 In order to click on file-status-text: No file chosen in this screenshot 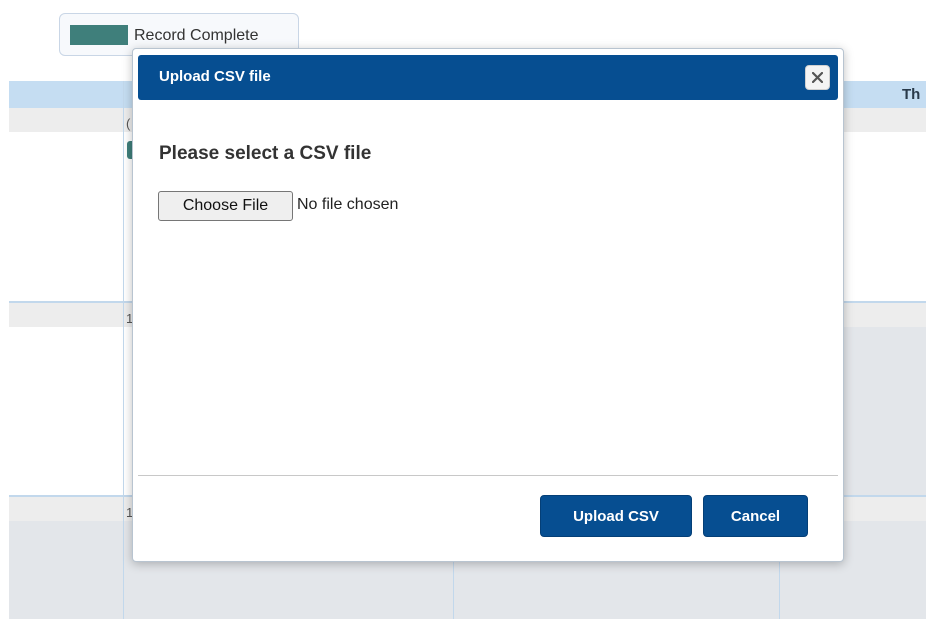, I will do `click(348, 204)`.